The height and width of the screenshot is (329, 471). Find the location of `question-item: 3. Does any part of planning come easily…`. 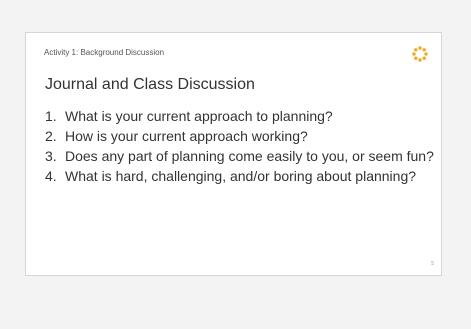

question-item: 3. Does any part of planning come easily… is located at coordinates (240, 156).